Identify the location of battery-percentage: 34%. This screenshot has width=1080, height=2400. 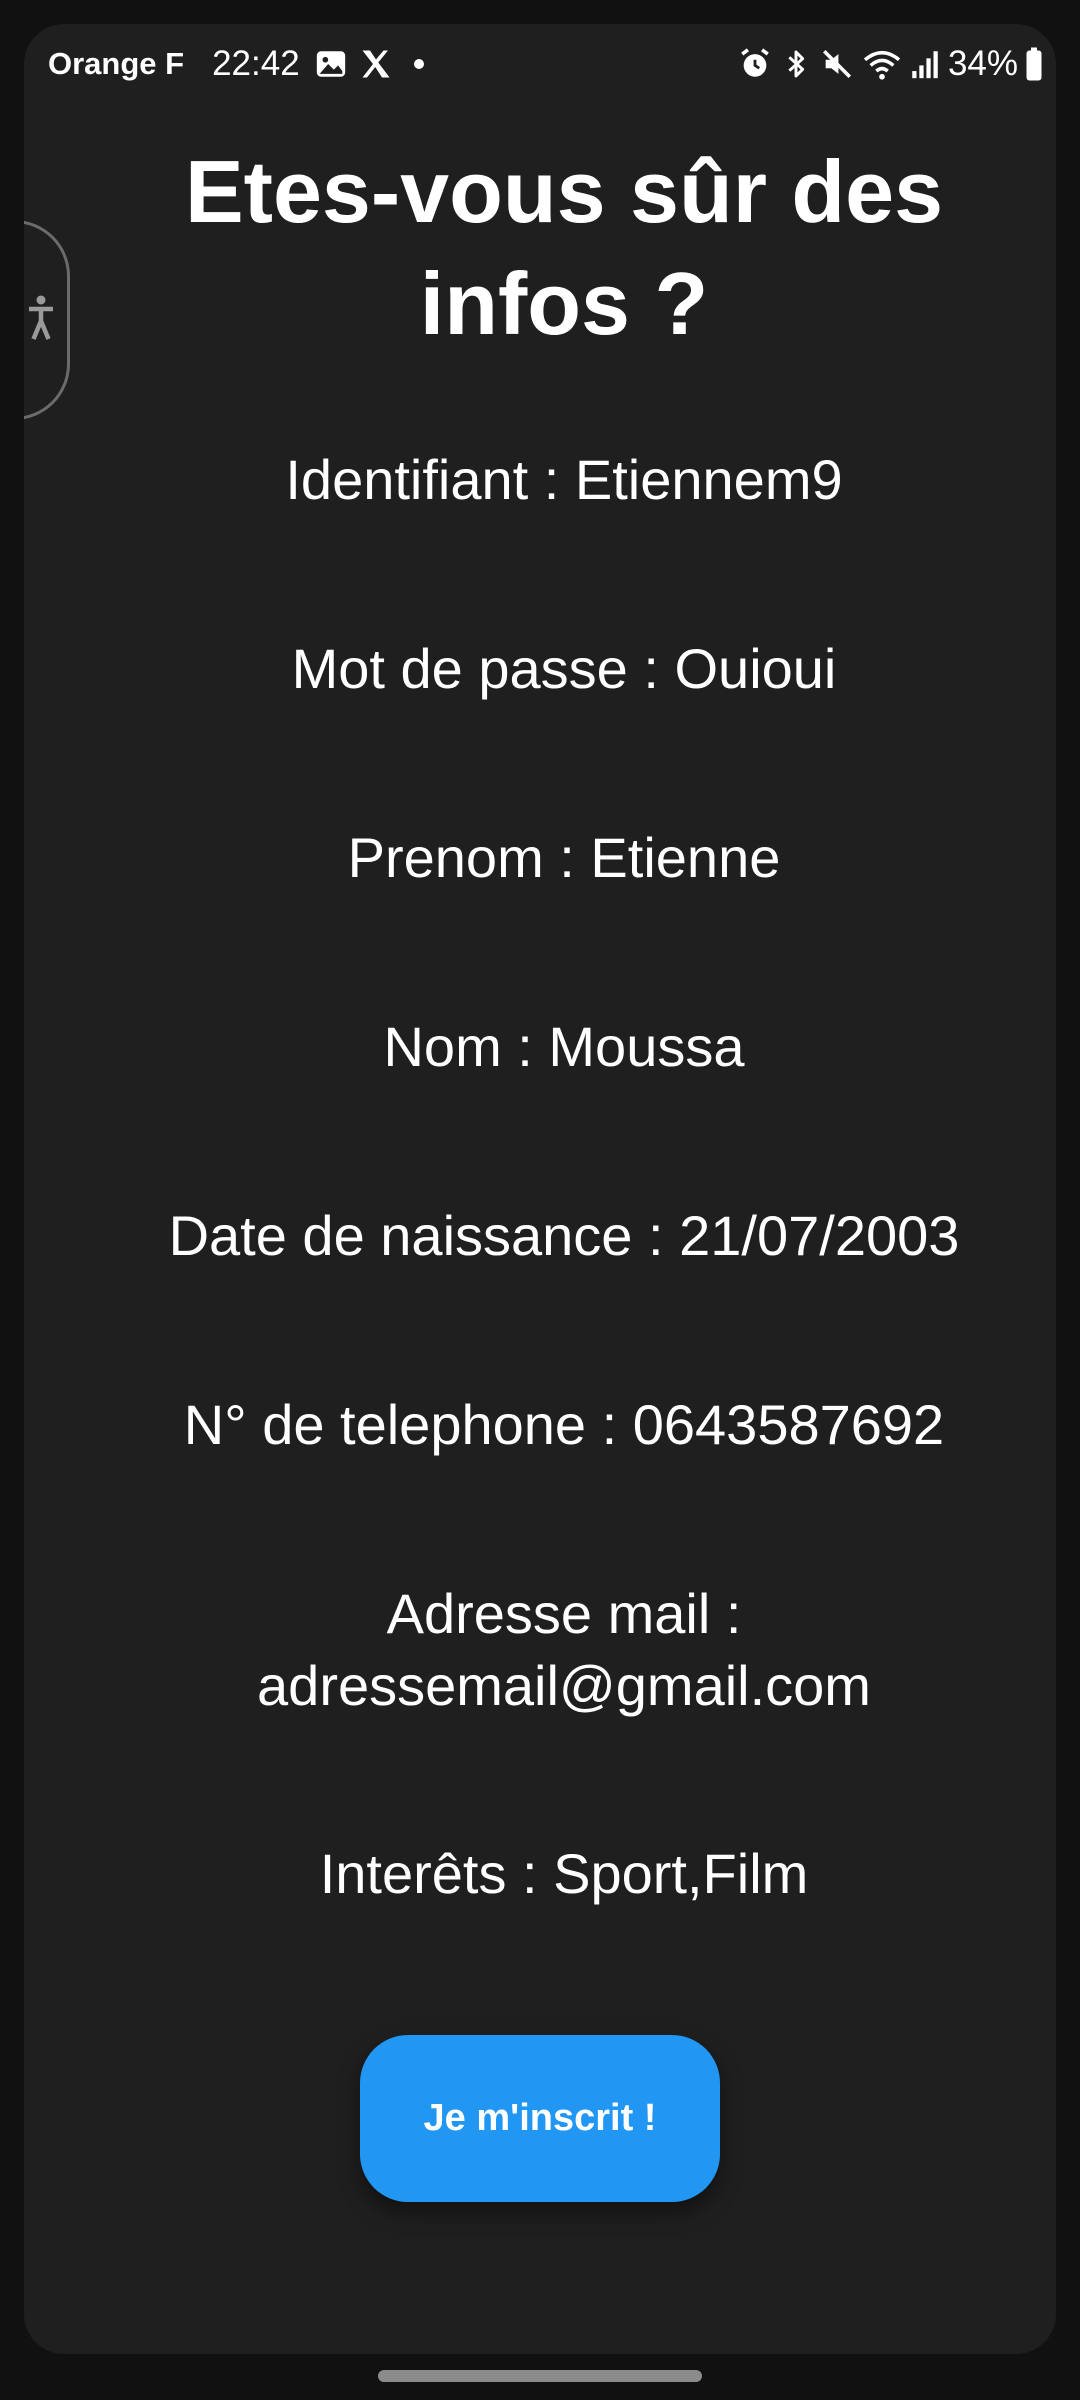
(982, 63).